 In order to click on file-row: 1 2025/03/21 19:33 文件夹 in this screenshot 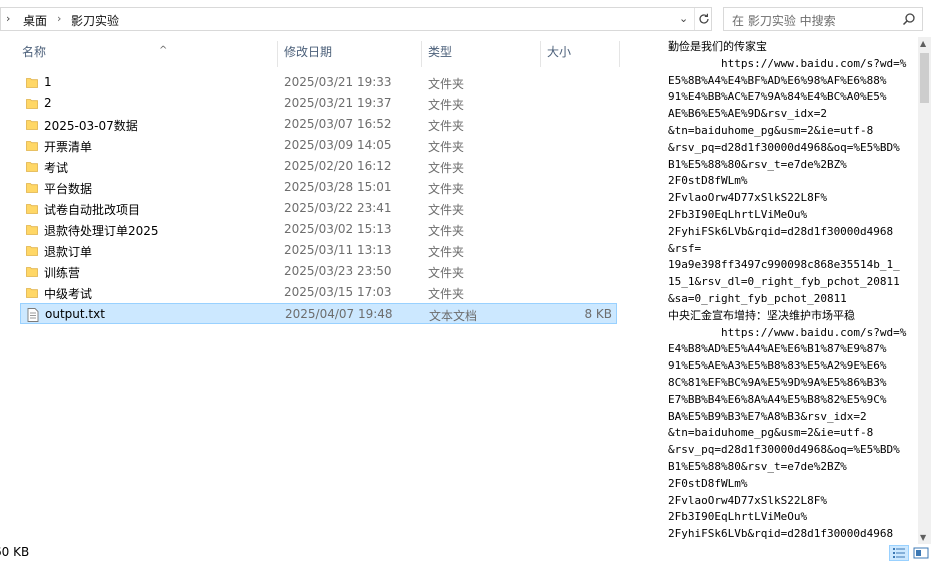, I will do `click(318, 82)`.